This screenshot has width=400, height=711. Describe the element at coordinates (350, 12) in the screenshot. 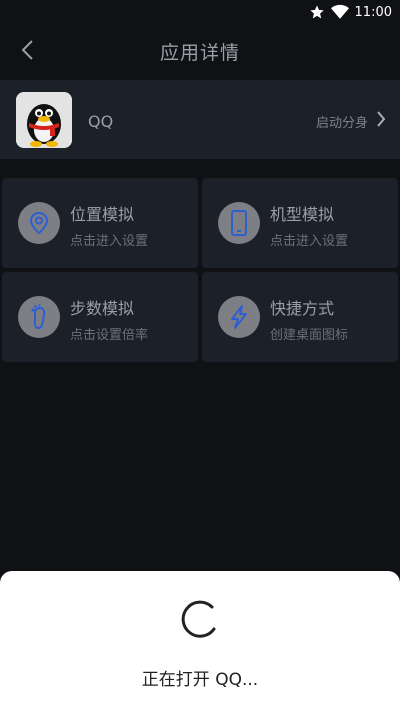

I see `status-icons: 11:00` at that location.